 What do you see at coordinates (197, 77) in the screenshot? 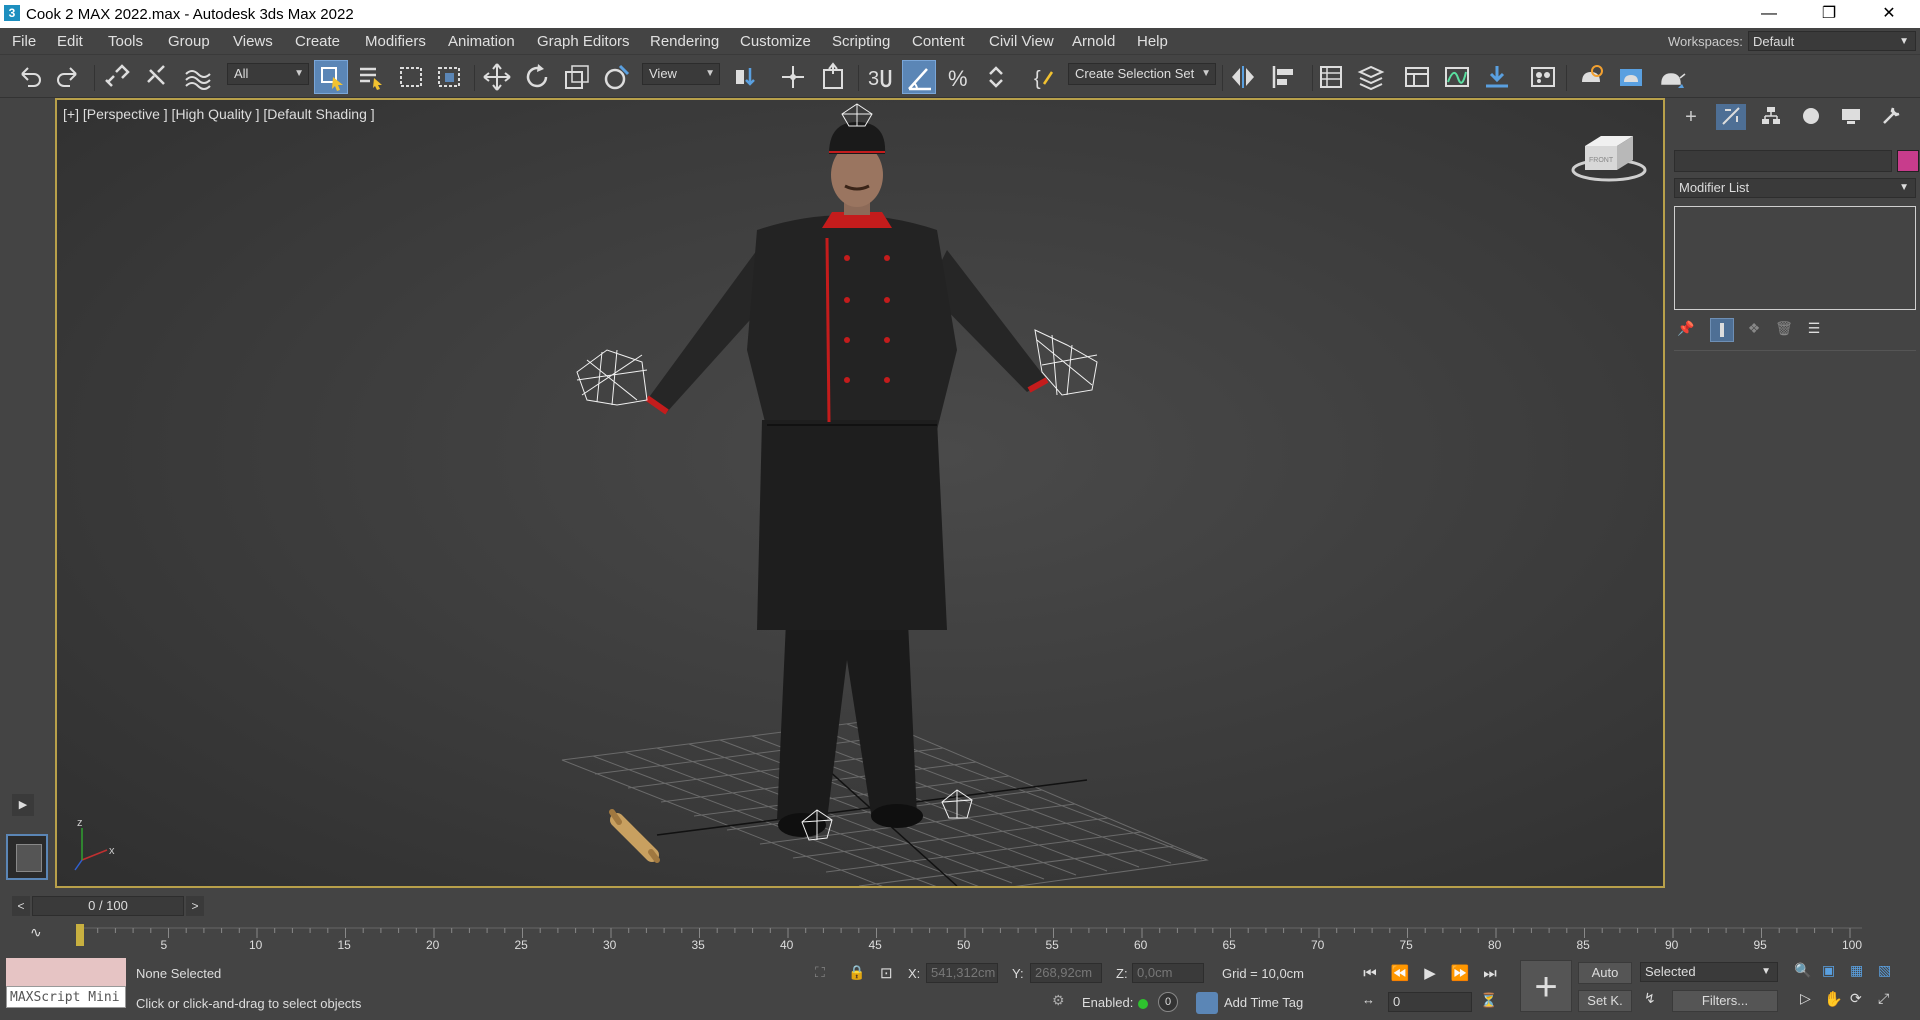
I see `bind-space-warp-button` at bounding box center [197, 77].